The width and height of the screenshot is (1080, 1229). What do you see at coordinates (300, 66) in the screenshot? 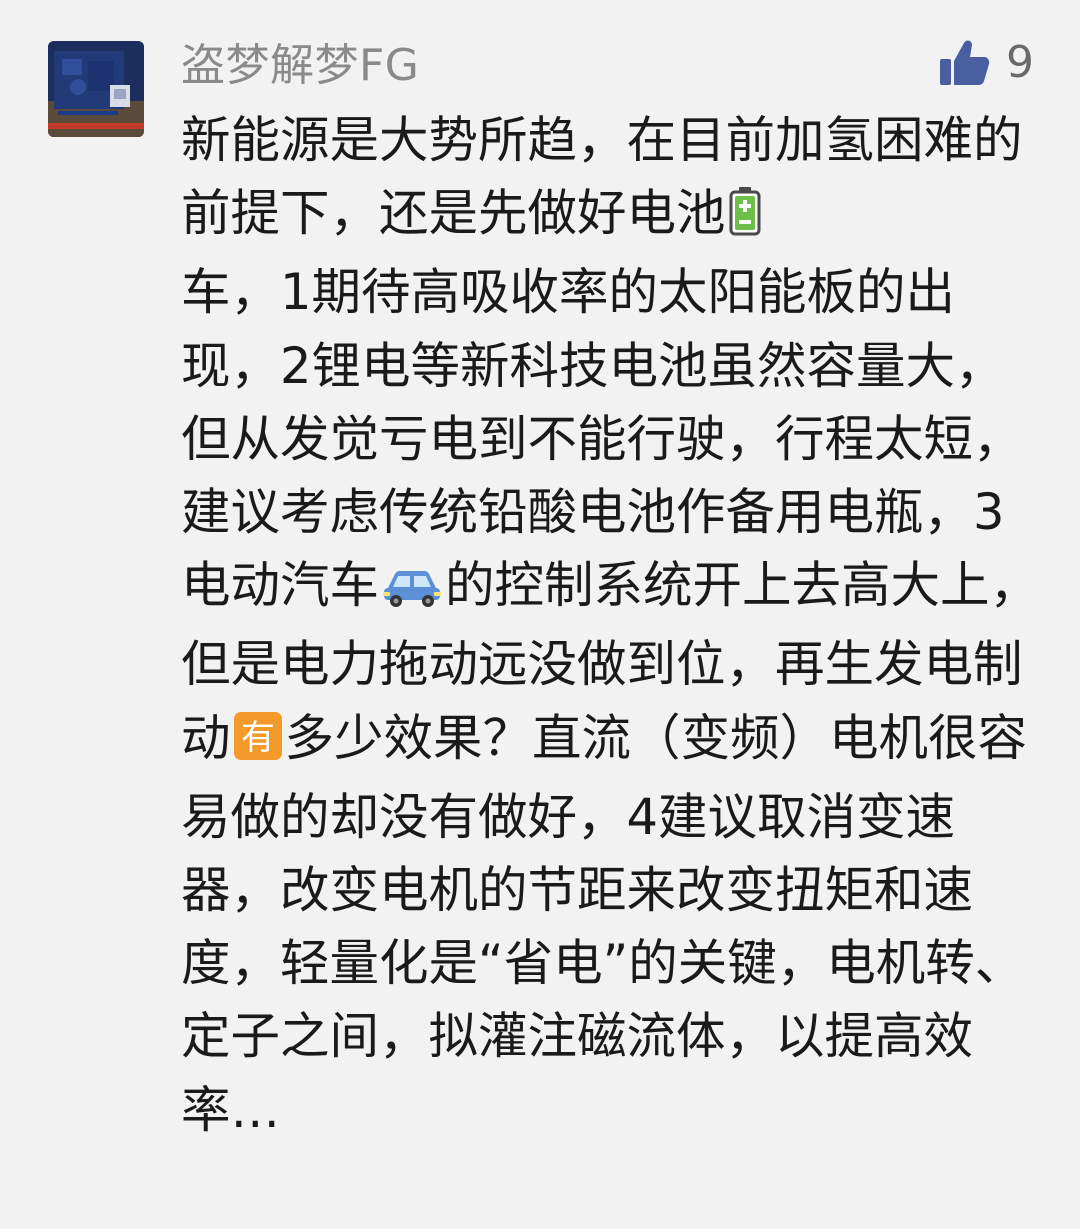
I see `username: 盗梦解梦FG` at bounding box center [300, 66].